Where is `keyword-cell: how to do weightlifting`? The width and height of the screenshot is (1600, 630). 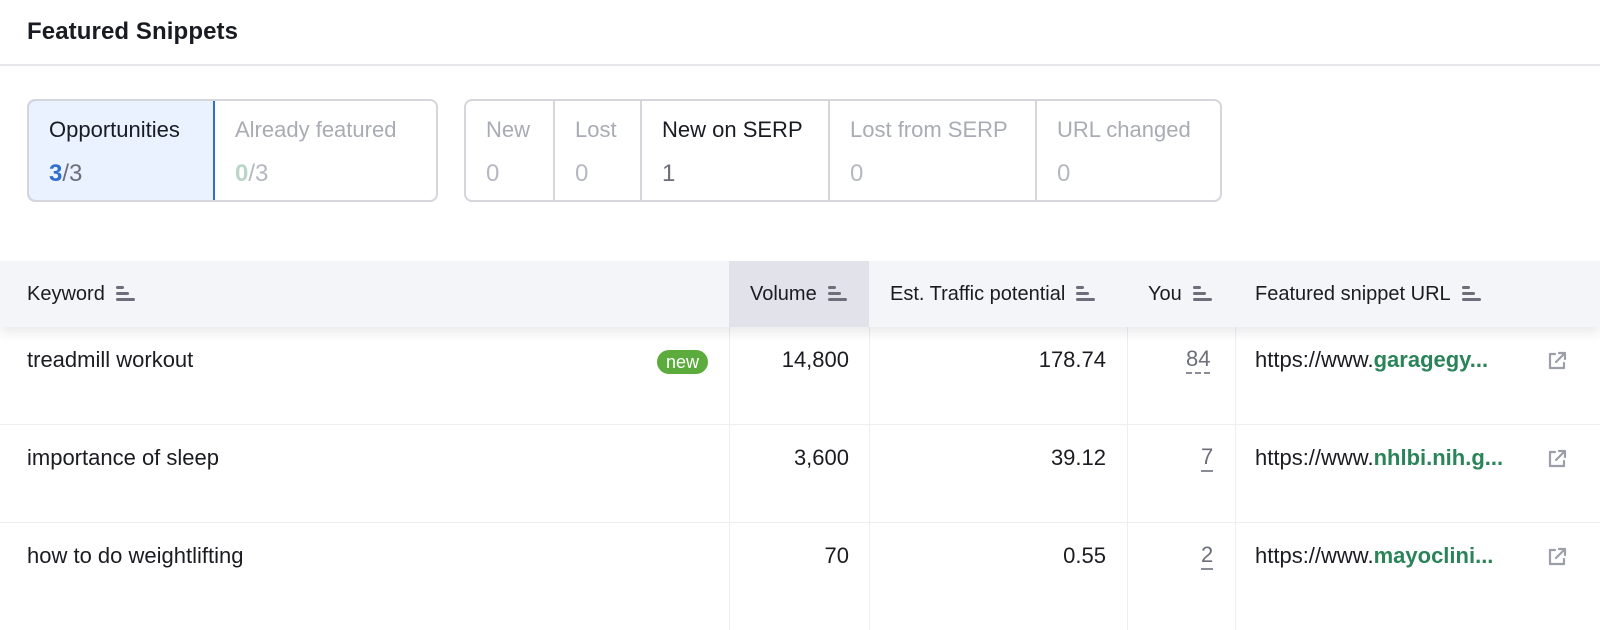 keyword-cell: how to do weightlifting is located at coordinates (135, 556).